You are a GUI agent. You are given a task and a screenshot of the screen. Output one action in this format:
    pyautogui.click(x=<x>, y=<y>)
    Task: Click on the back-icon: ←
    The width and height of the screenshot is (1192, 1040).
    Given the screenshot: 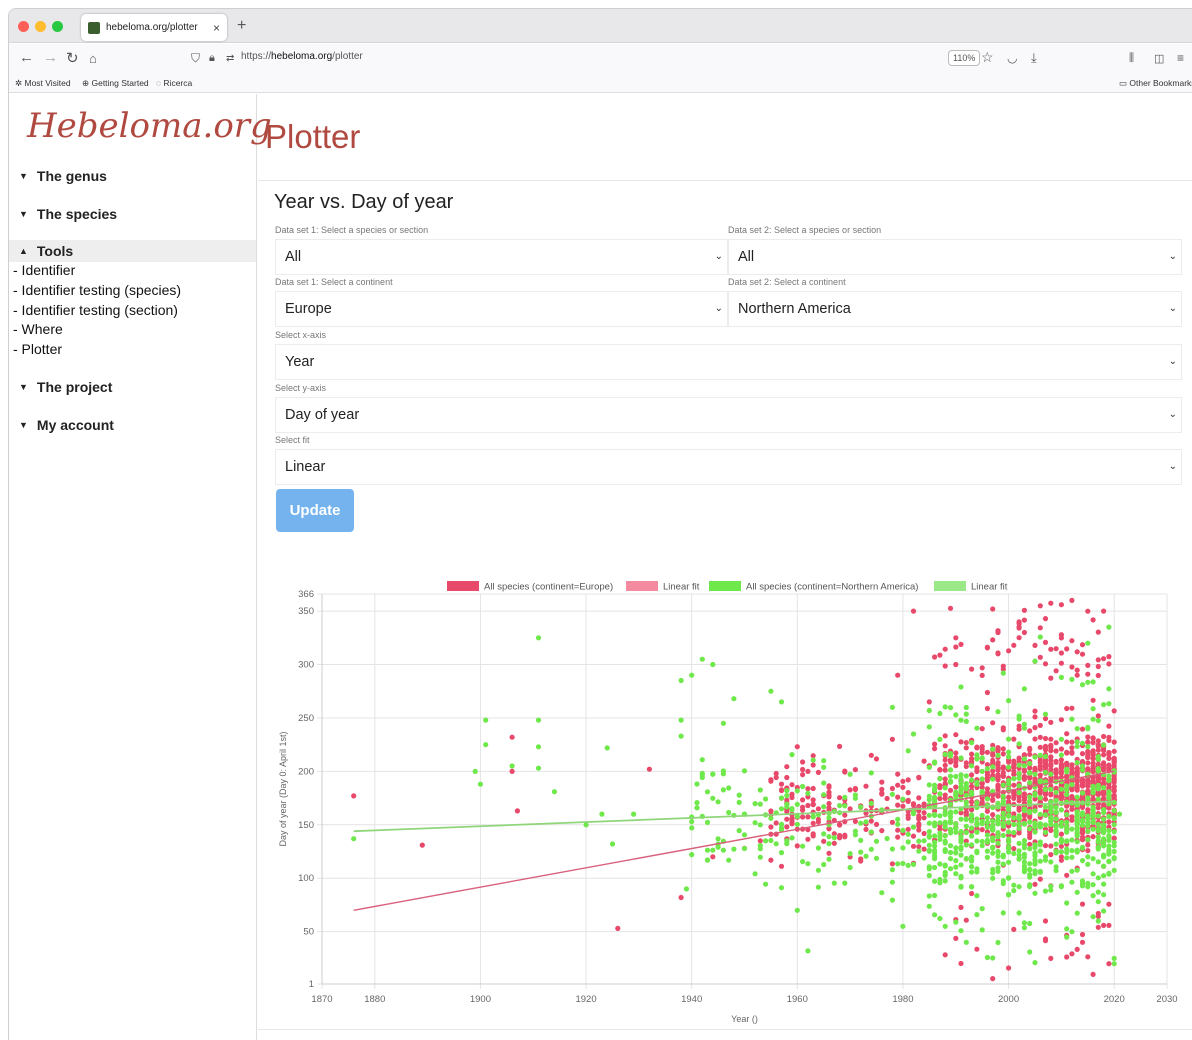 What is the action you would take?
    pyautogui.click(x=26, y=57)
    